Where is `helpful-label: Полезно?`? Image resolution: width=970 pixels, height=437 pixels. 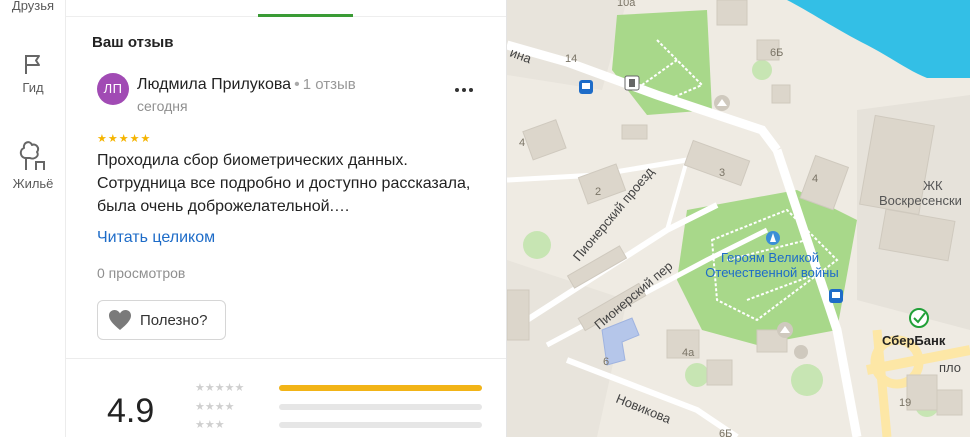
helpful-label: Полезно? is located at coordinates (174, 320).